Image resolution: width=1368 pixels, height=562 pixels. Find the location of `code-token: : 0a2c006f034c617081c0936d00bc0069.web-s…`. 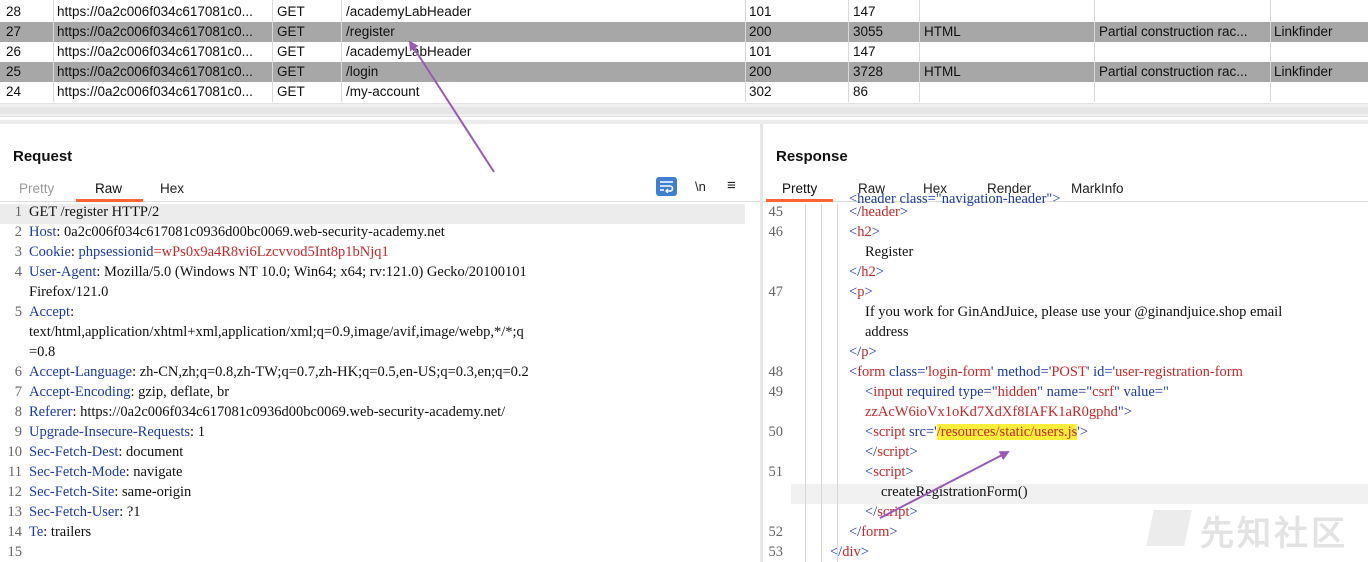

code-token: : 0a2c006f034c617081c0936d00bc0069.web-s… is located at coordinates (250, 232).